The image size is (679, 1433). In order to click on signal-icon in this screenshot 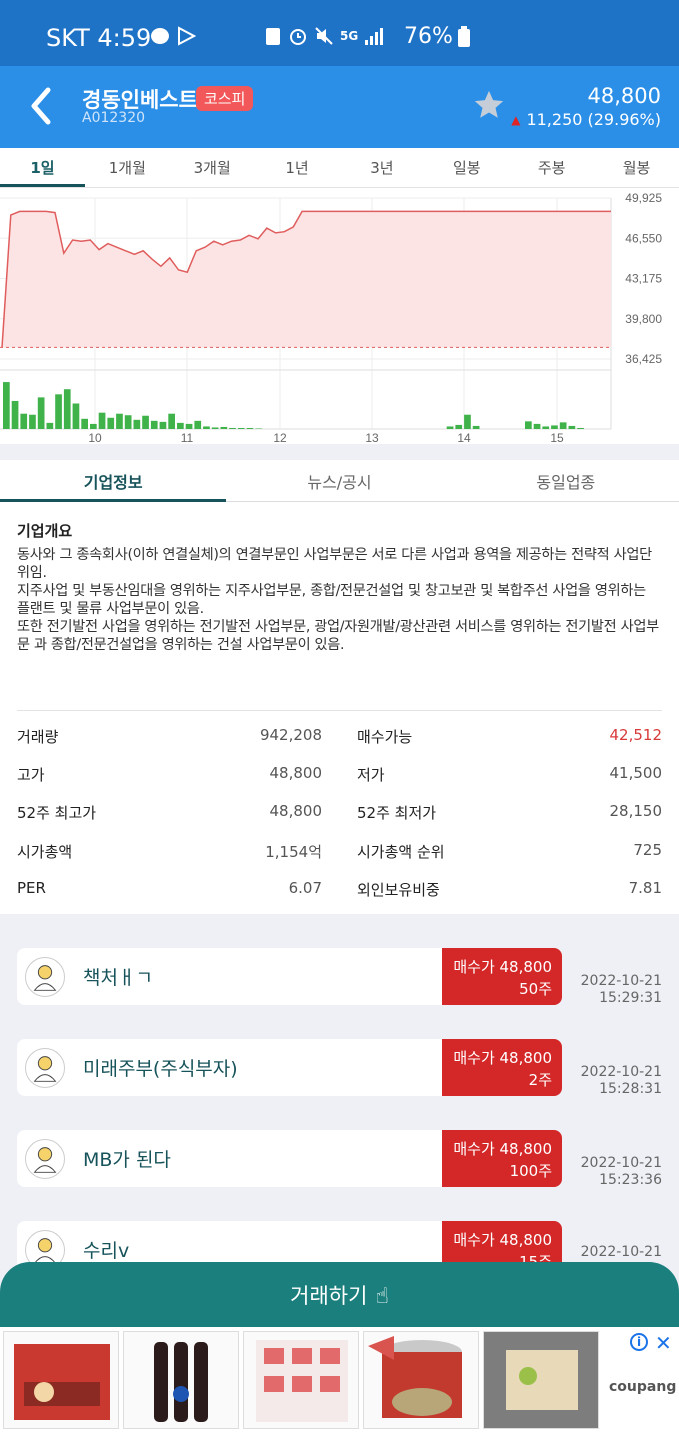, I will do `click(374, 36)`.